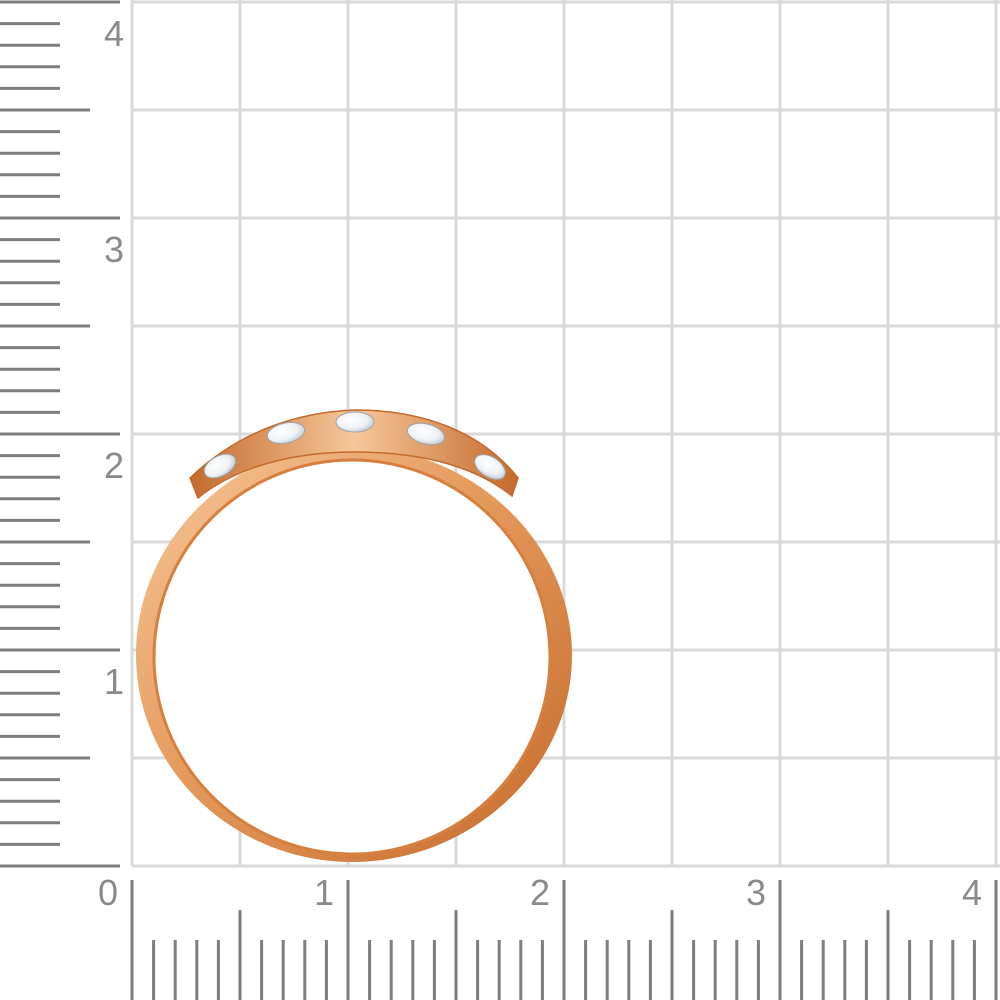 The height and width of the screenshot is (1000, 1000). I want to click on left-ruler-label: 4, so click(114, 33).